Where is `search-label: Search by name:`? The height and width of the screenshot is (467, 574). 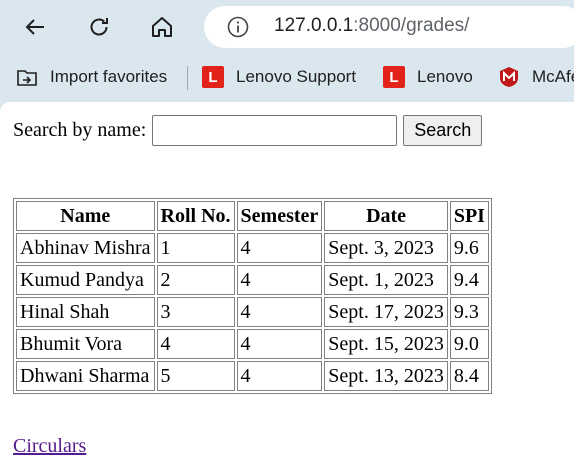
search-label: Search by name: is located at coordinates (80, 129).